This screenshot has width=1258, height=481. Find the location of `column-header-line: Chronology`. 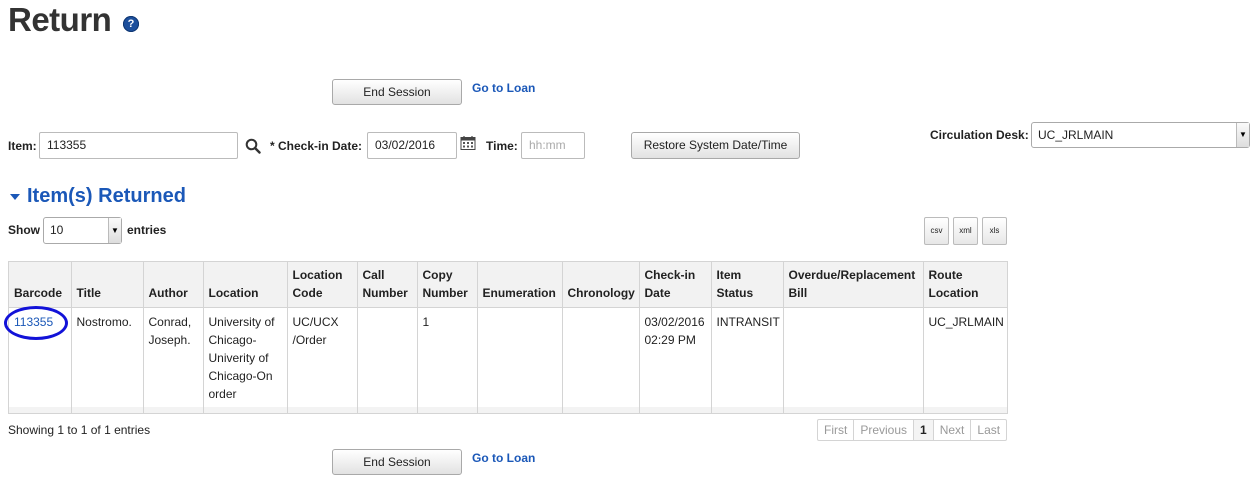

column-header-line: Chronology is located at coordinates (601, 292).